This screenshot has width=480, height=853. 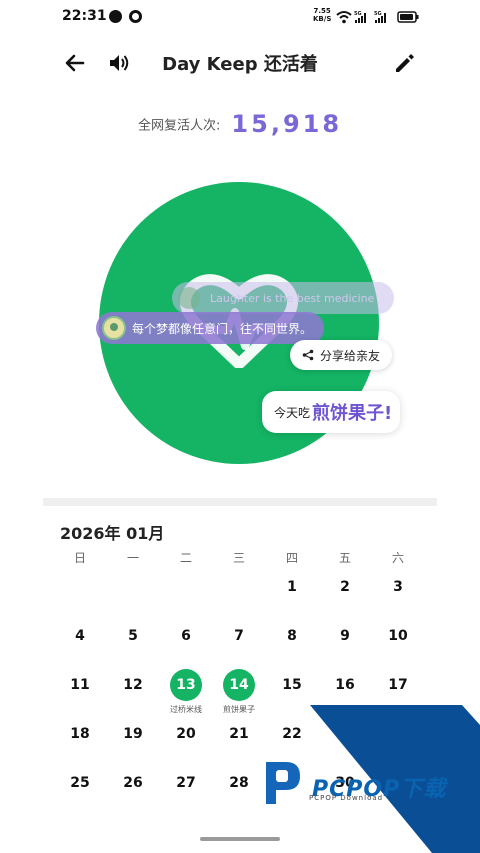 I want to click on weekday-header: 日 一 二 三 四 五 六, so click(x=239, y=557).